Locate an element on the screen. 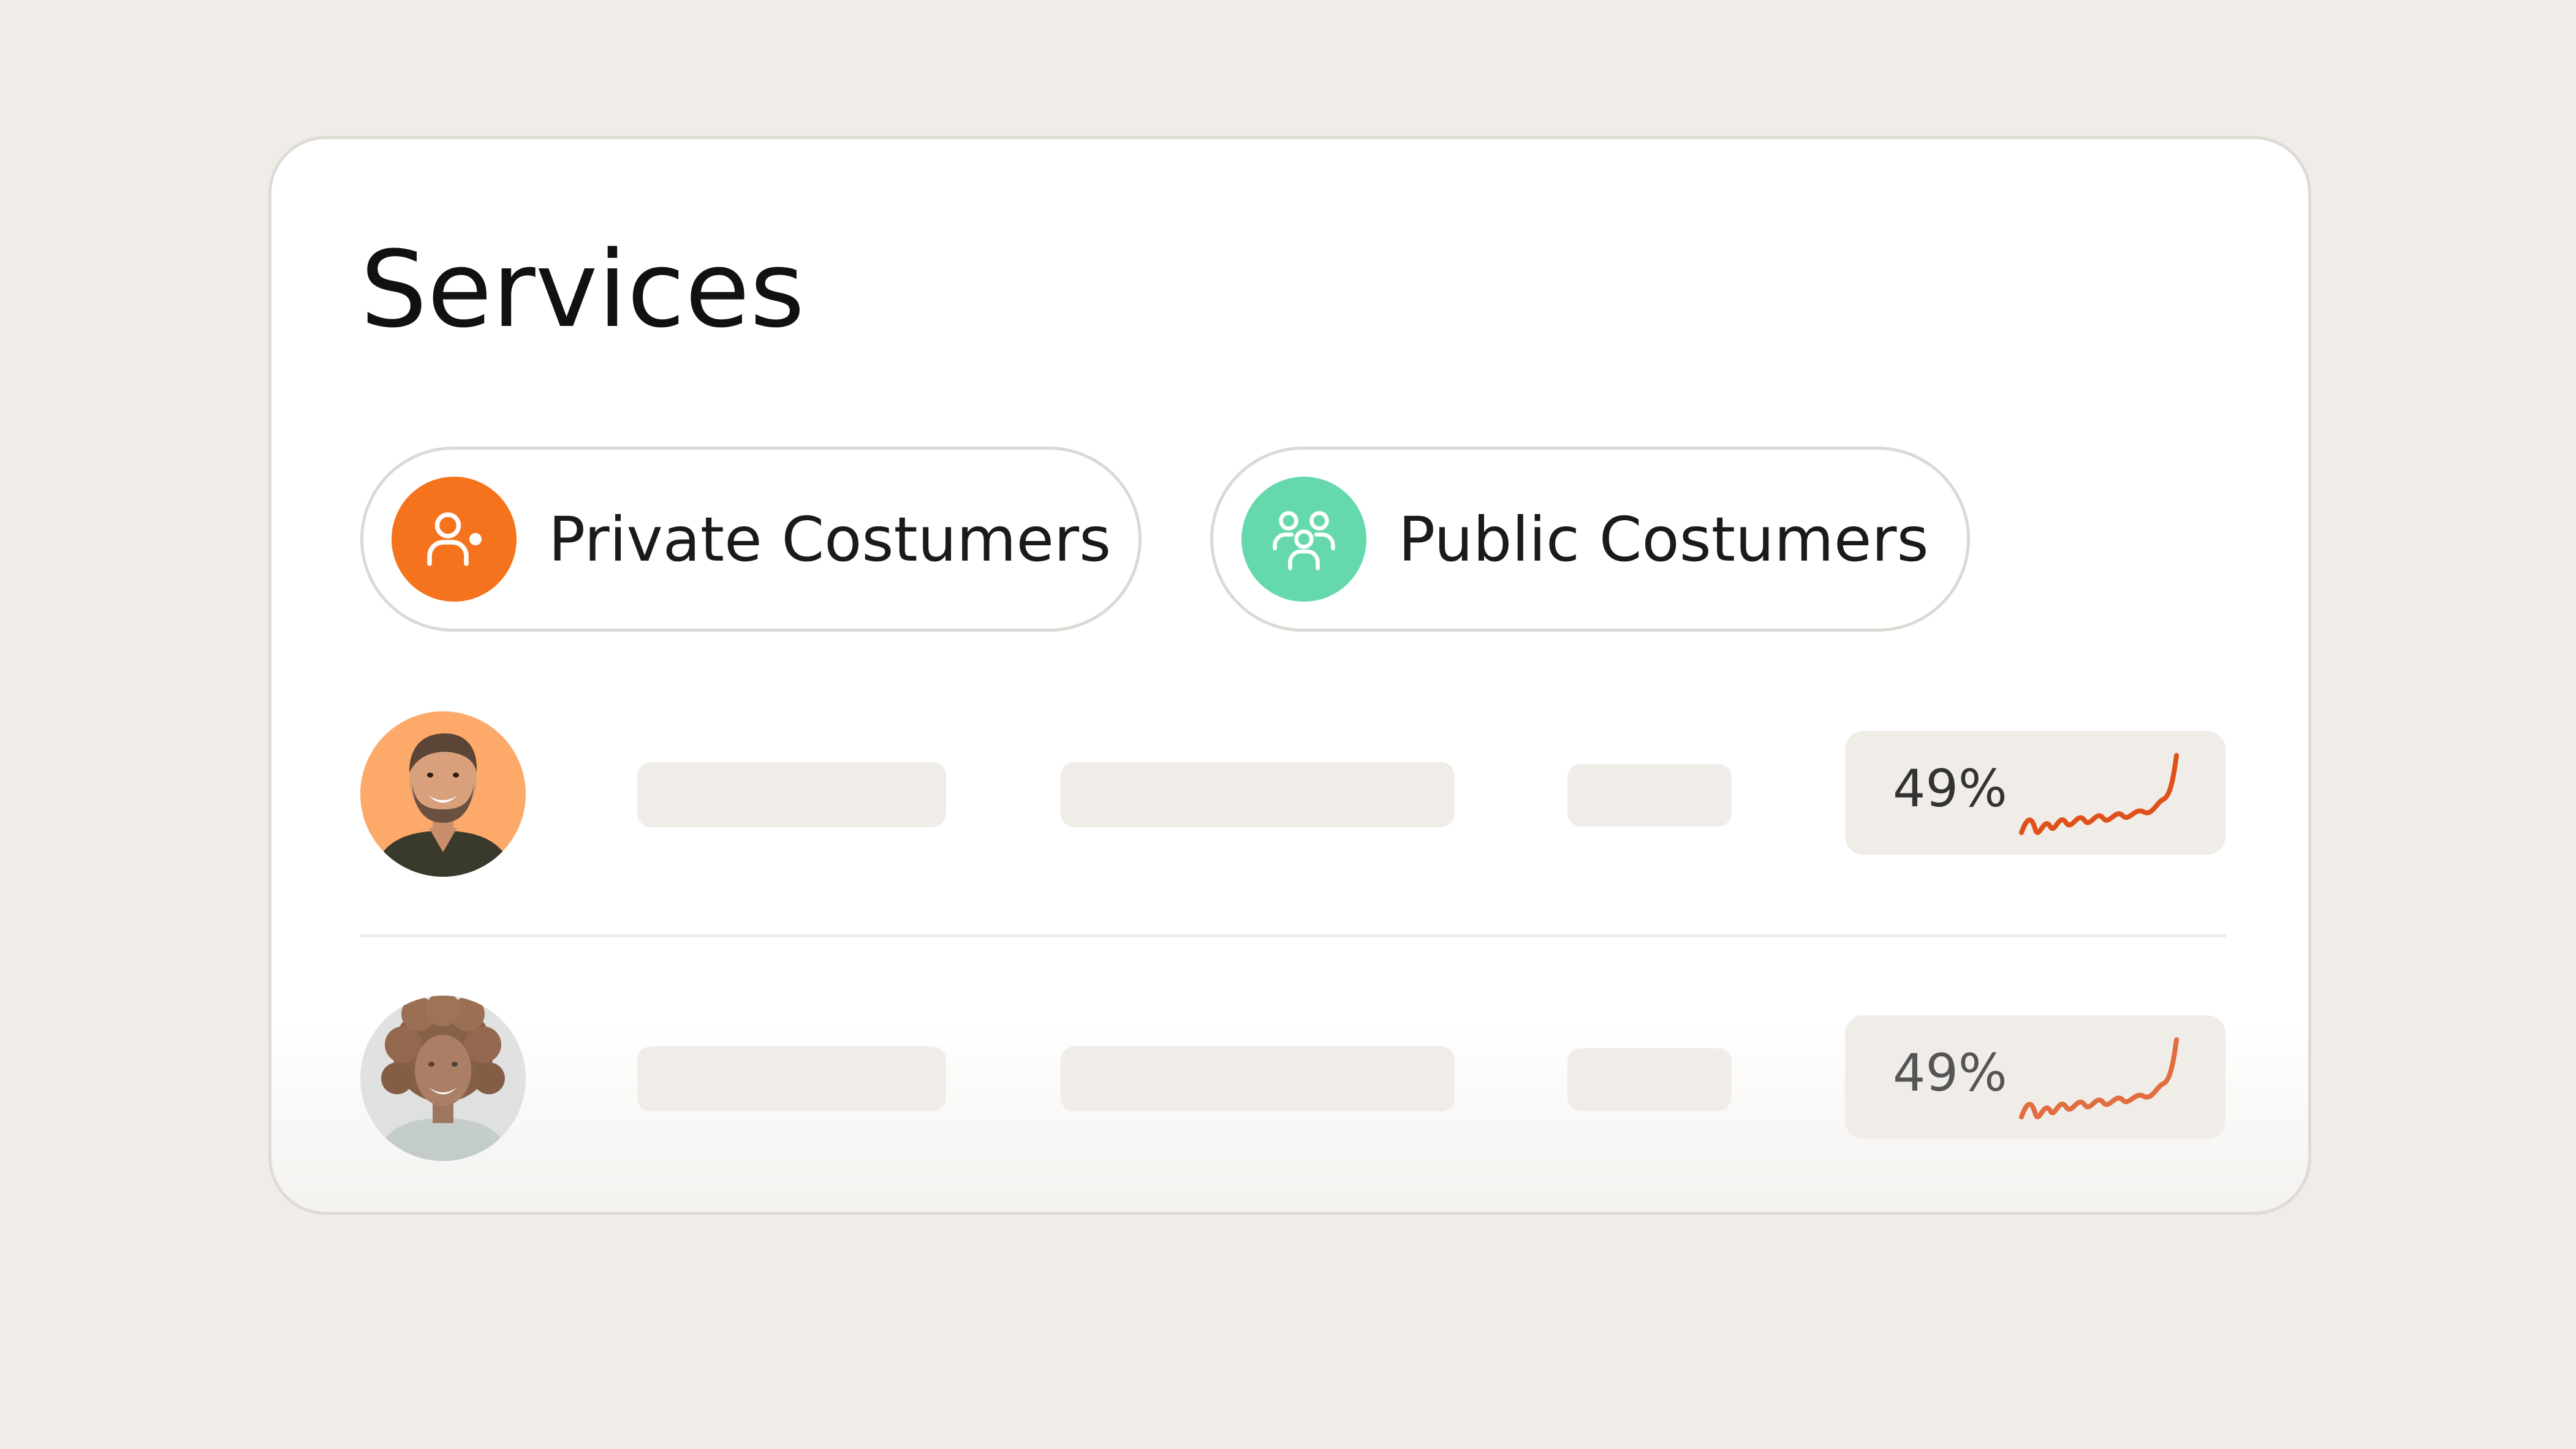 Image resolution: width=2576 pixels, height=1449 pixels. person-icon is located at coordinates (455, 539).